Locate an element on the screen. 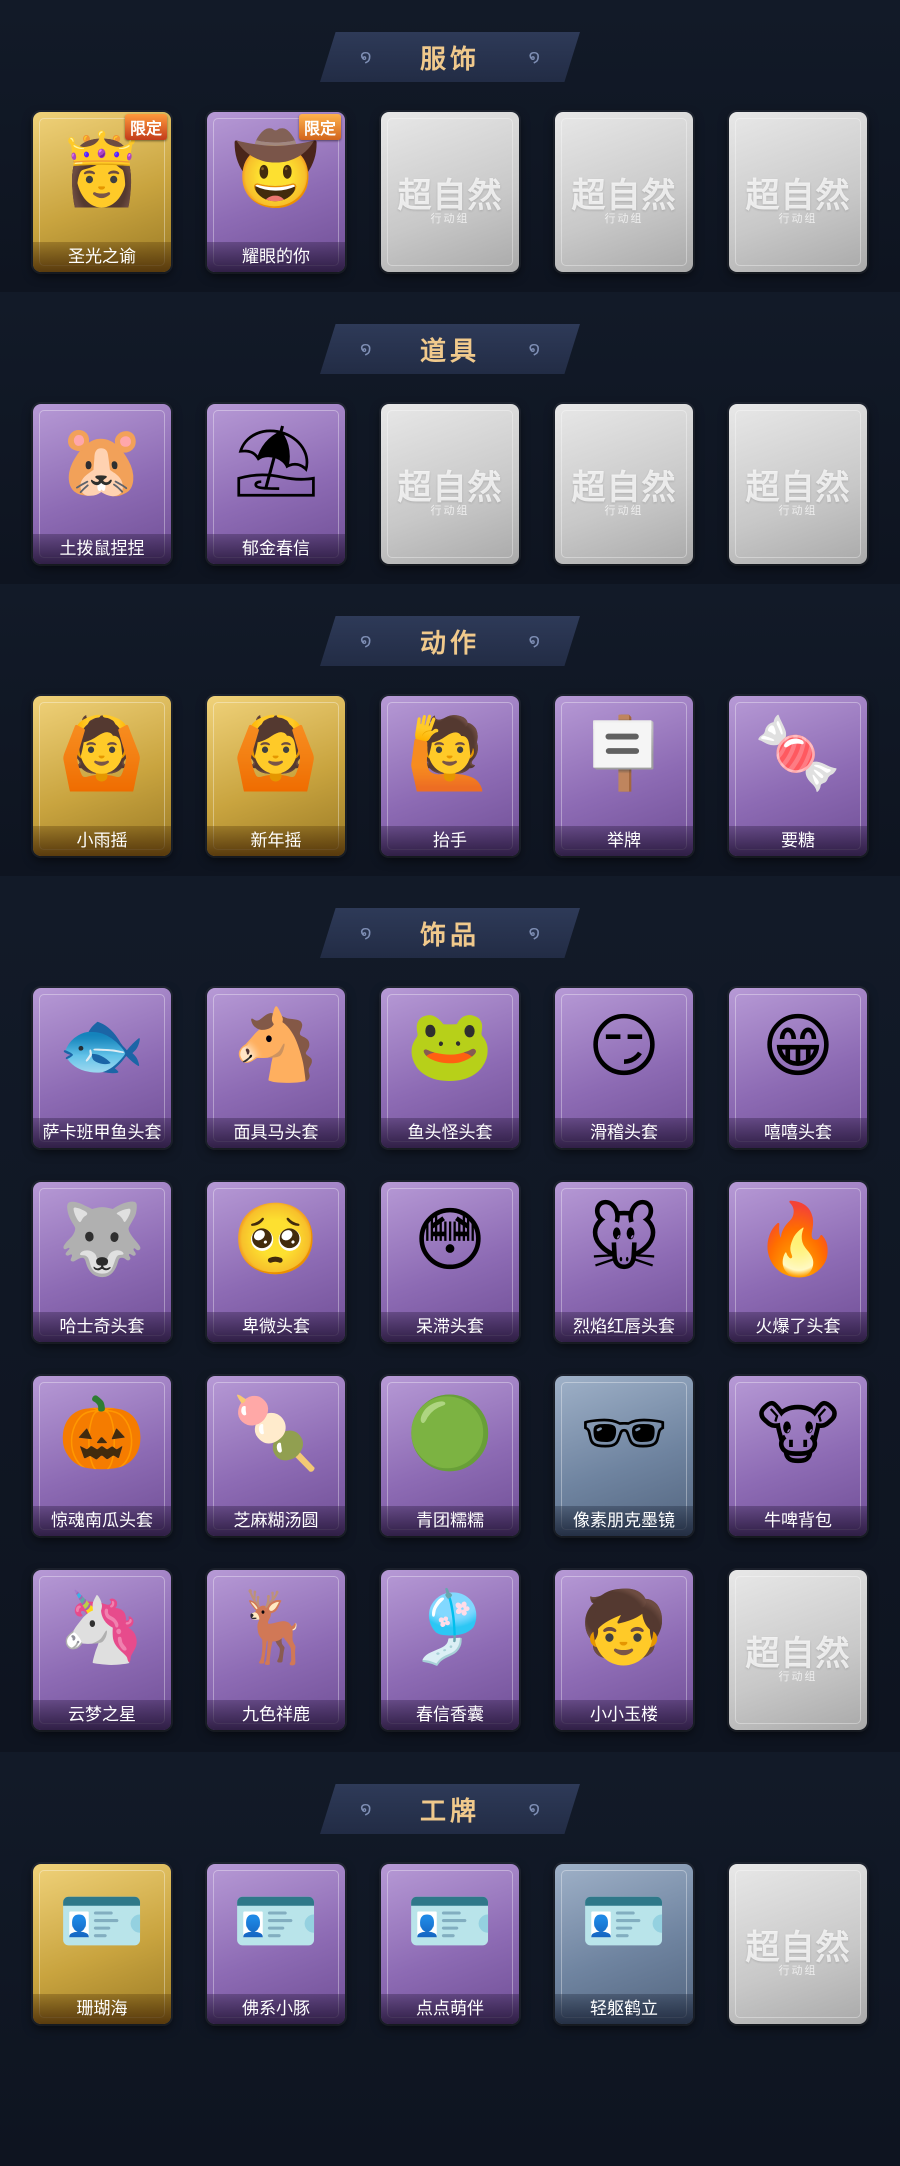  item-card: 😏 滑稽头套 is located at coordinates (624, 1068).